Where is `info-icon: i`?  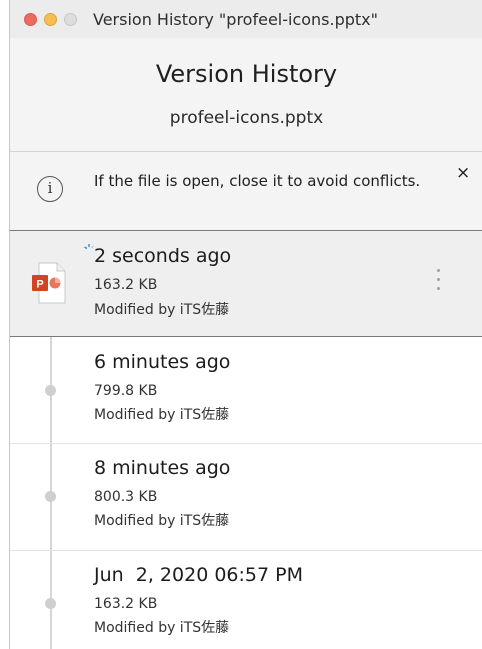
info-icon: i is located at coordinates (50, 189).